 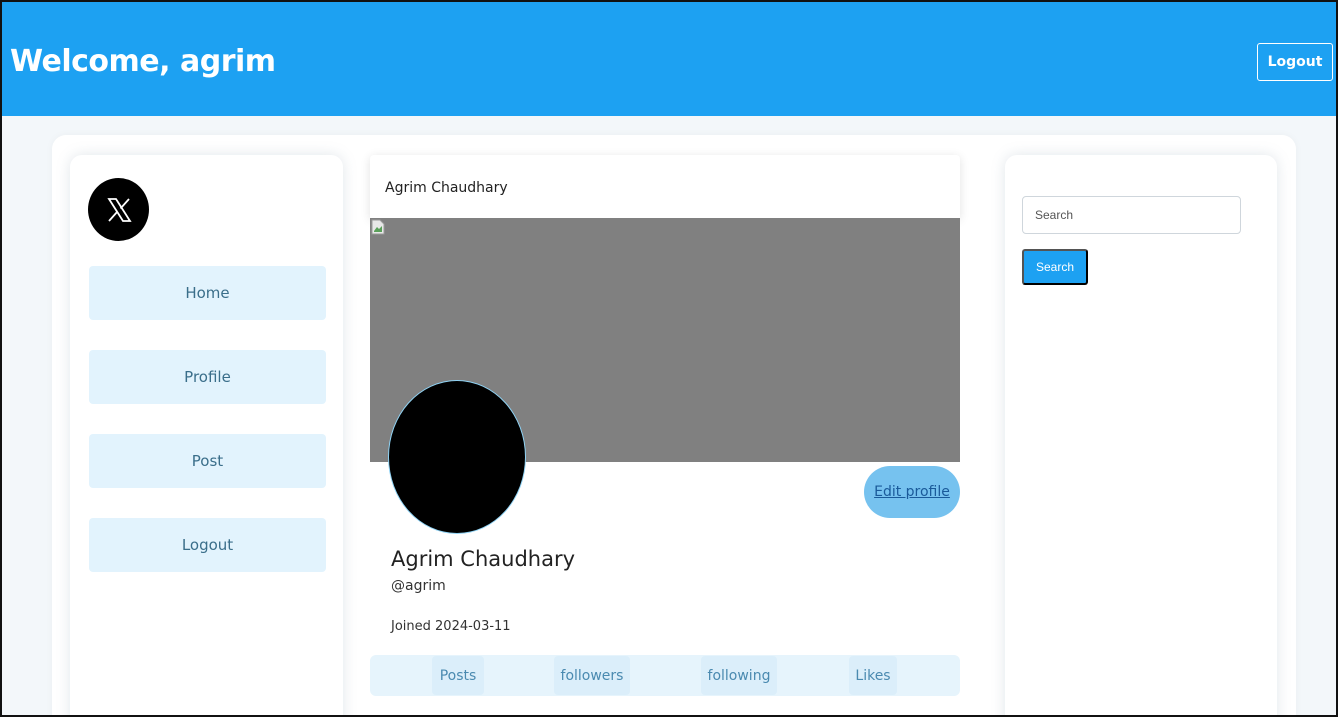 I want to click on tab-following: following, so click(x=739, y=675).